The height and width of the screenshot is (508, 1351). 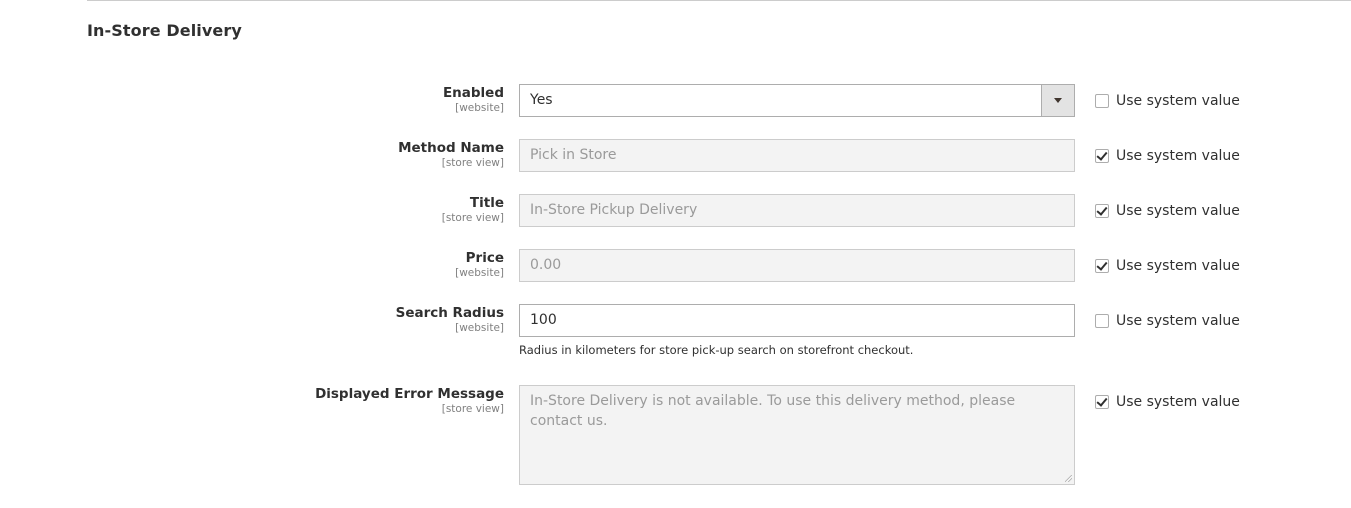 I want to click on use-system-value-price: Use system value, so click(x=1167, y=266).